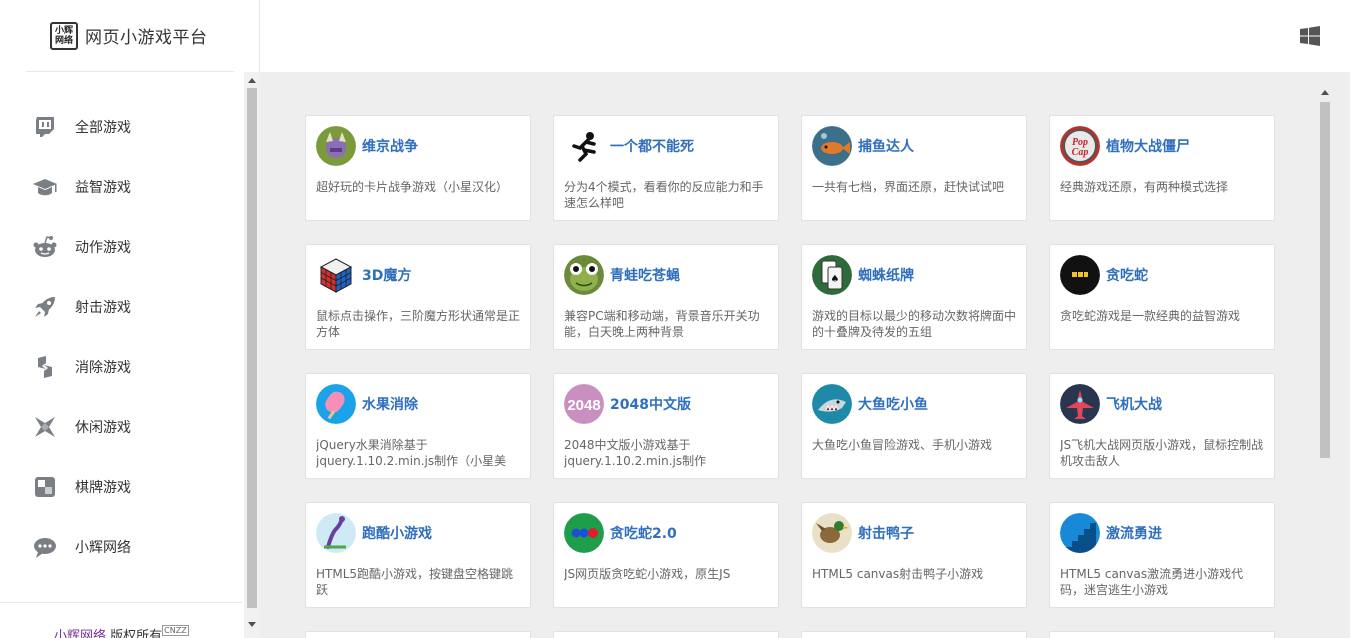 This screenshot has height=638, width=1366. I want to click on game-title: 3D魔方, so click(386, 275).